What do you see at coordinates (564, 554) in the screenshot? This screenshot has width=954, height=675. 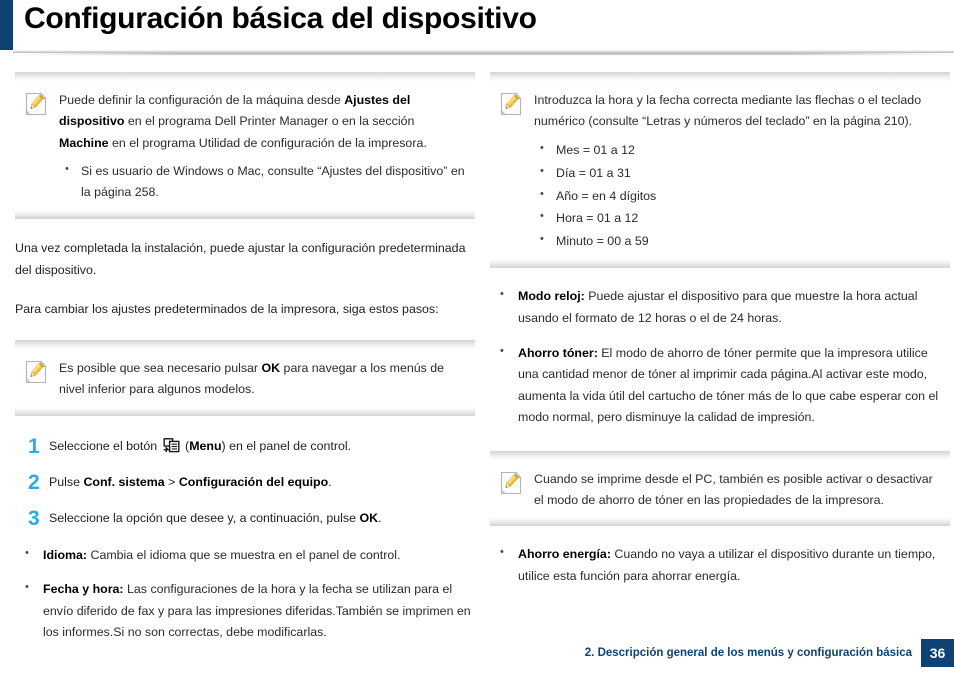 I see `list-item-label: Ahorro energía:` at bounding box center [564, 554].